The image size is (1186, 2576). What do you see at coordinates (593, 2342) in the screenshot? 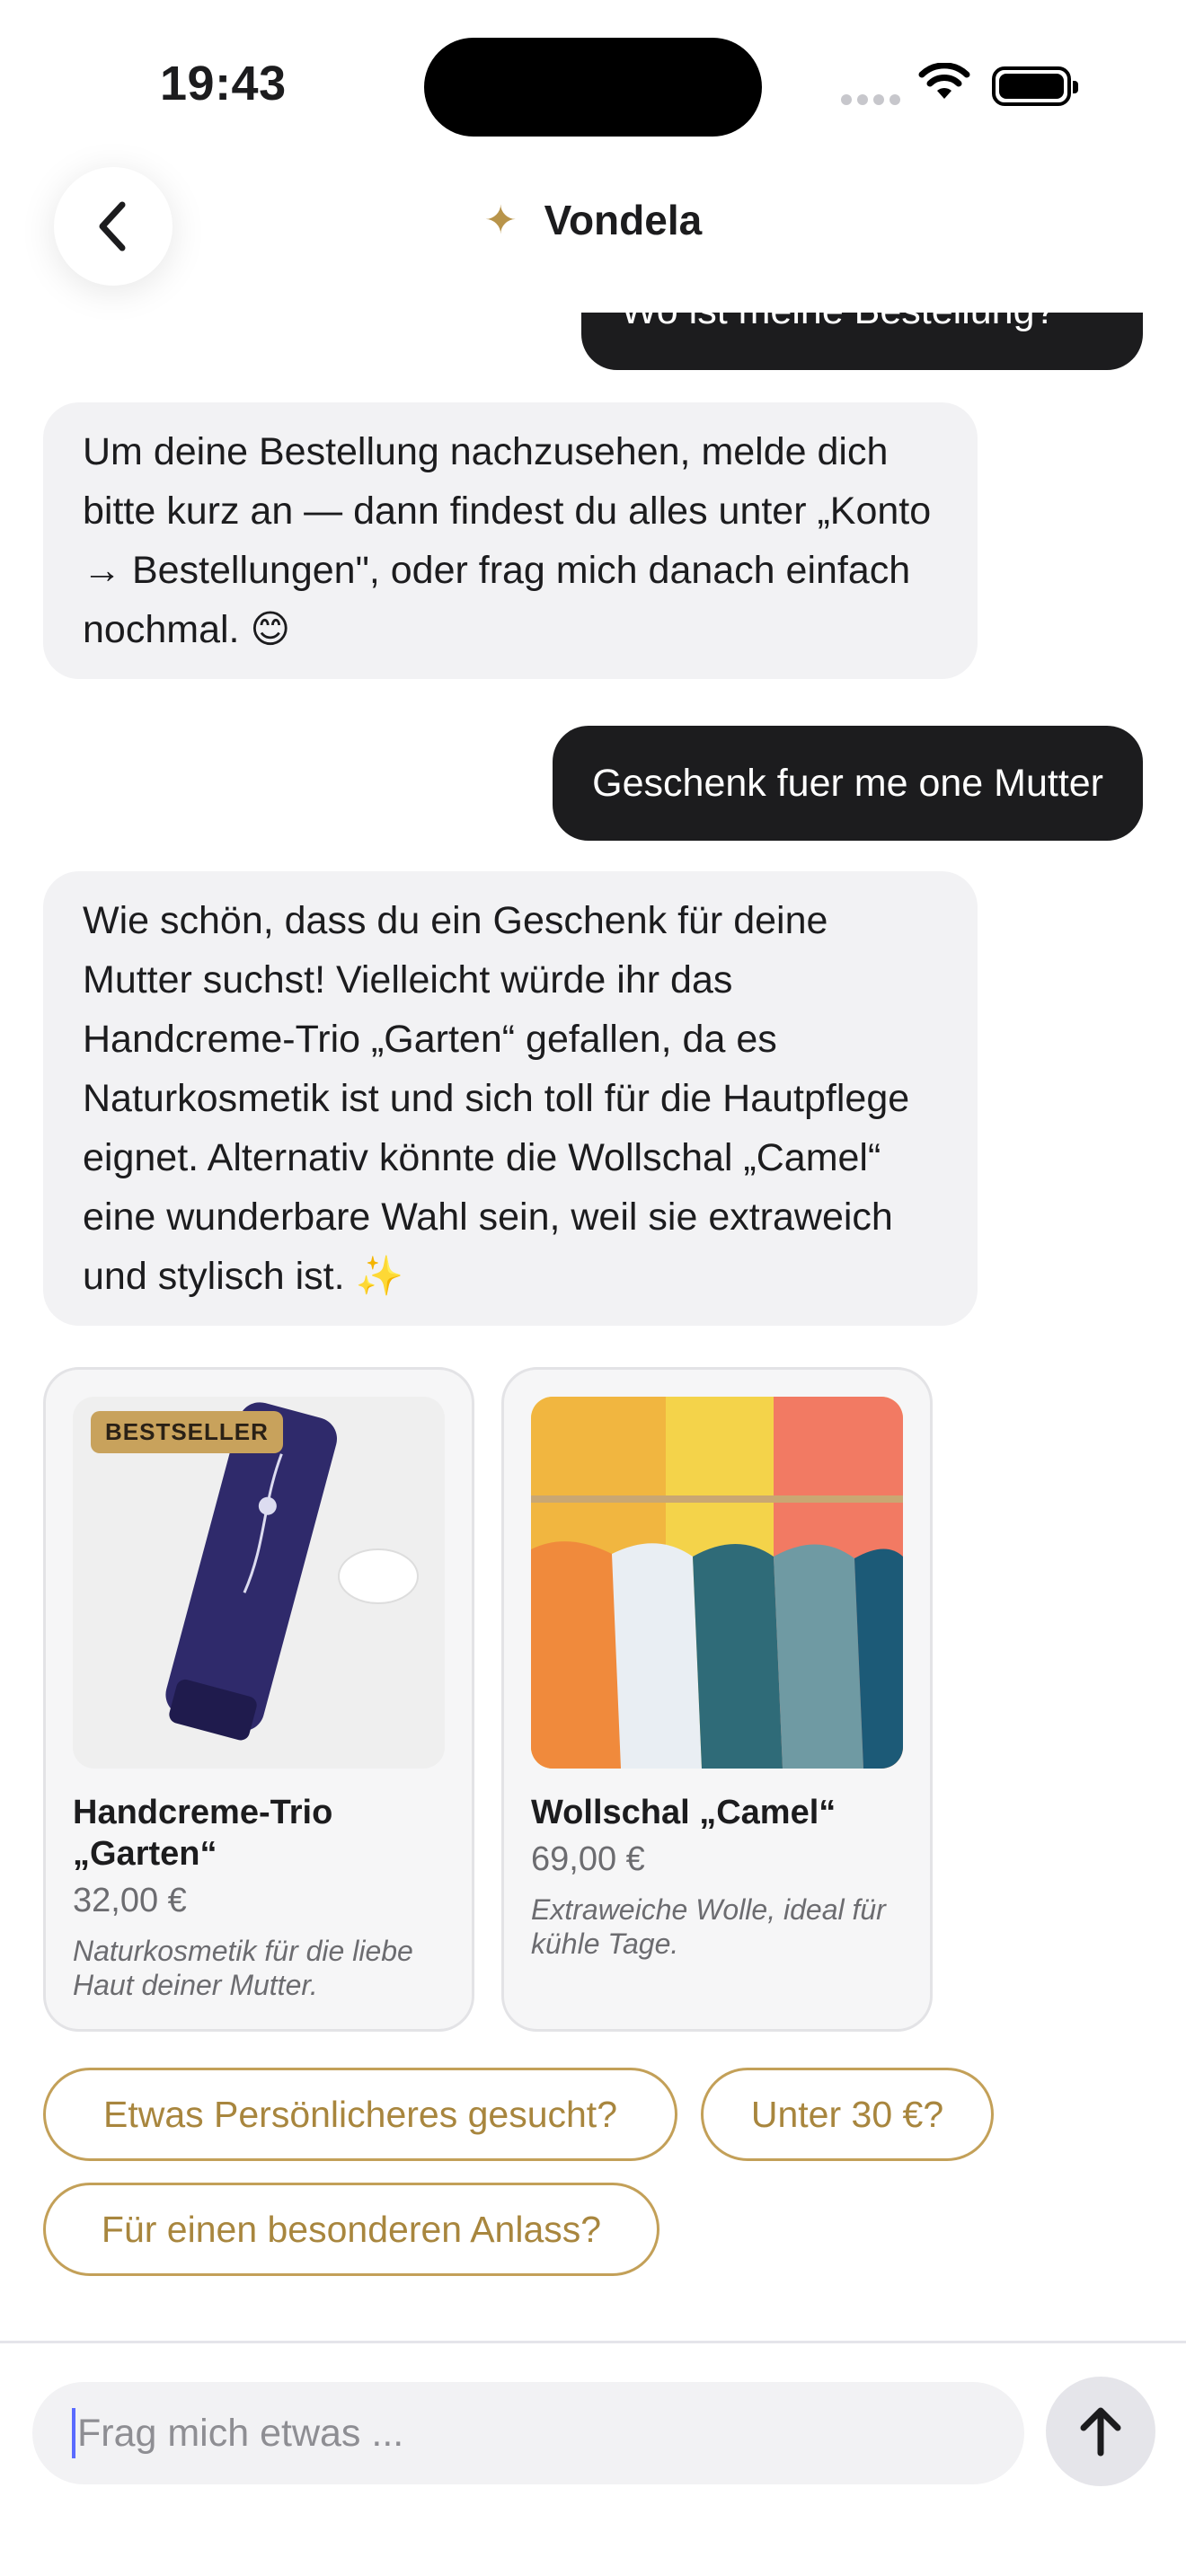
I see `composer-divider` at bounding box center [593, 2342].